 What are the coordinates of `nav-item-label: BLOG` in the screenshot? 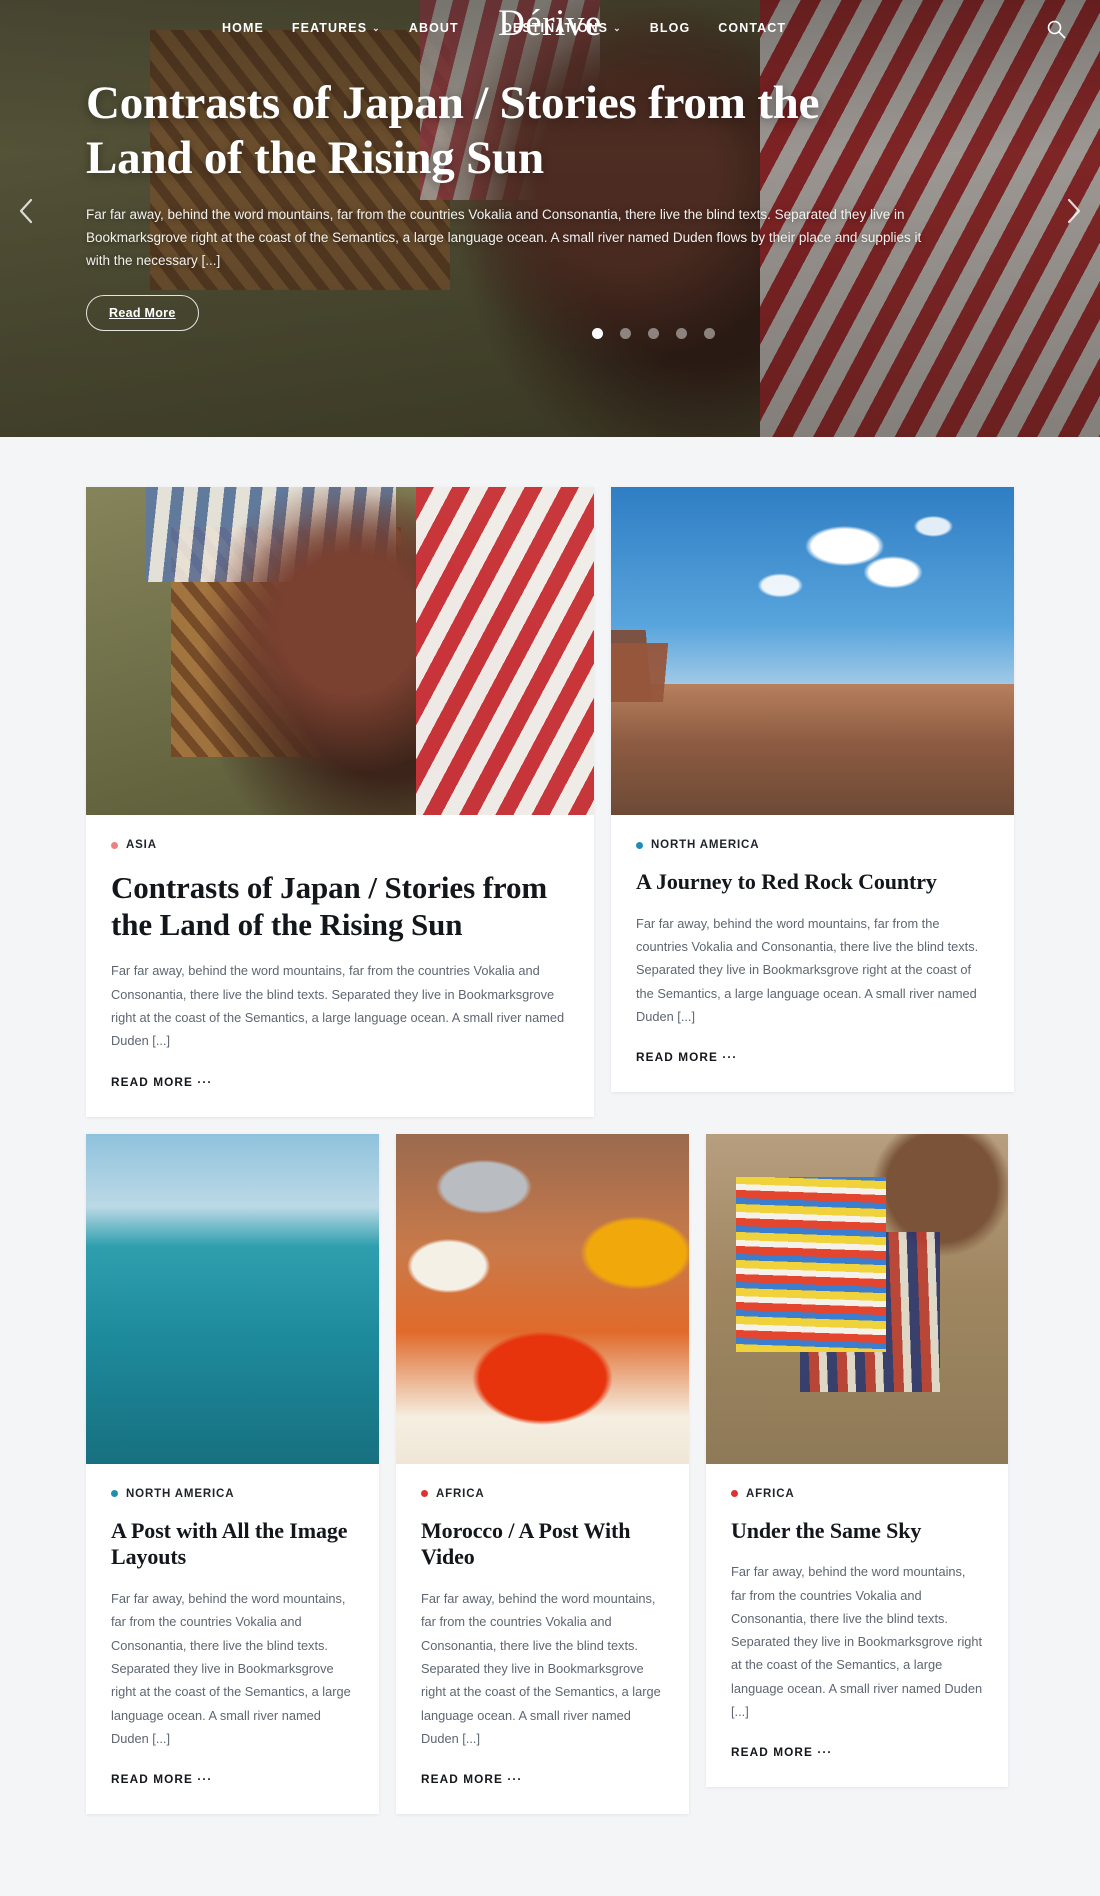 It's located at (670, 28).